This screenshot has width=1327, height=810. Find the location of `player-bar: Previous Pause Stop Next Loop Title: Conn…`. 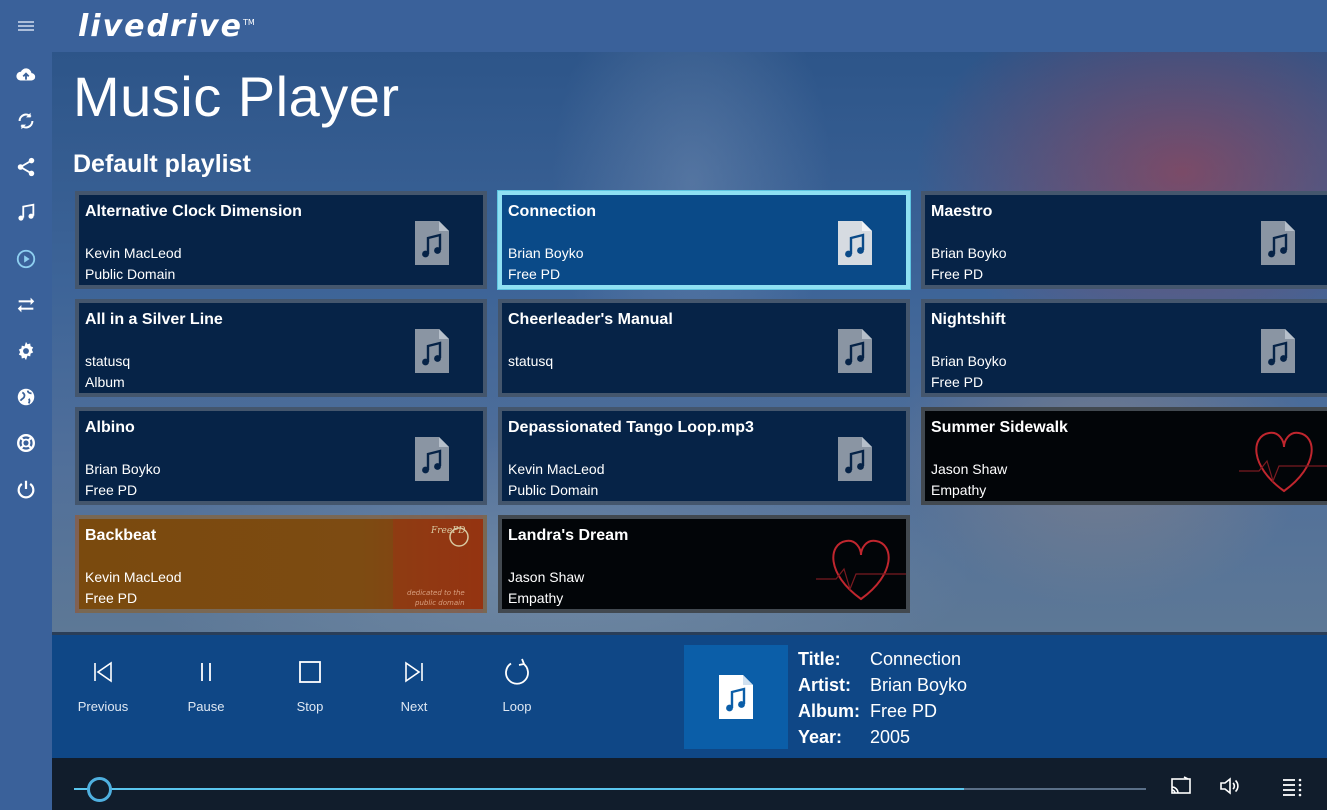

player-bar: Previous Pause Stop Next Loop Title: Conn… is located at coordinates (689, 695).